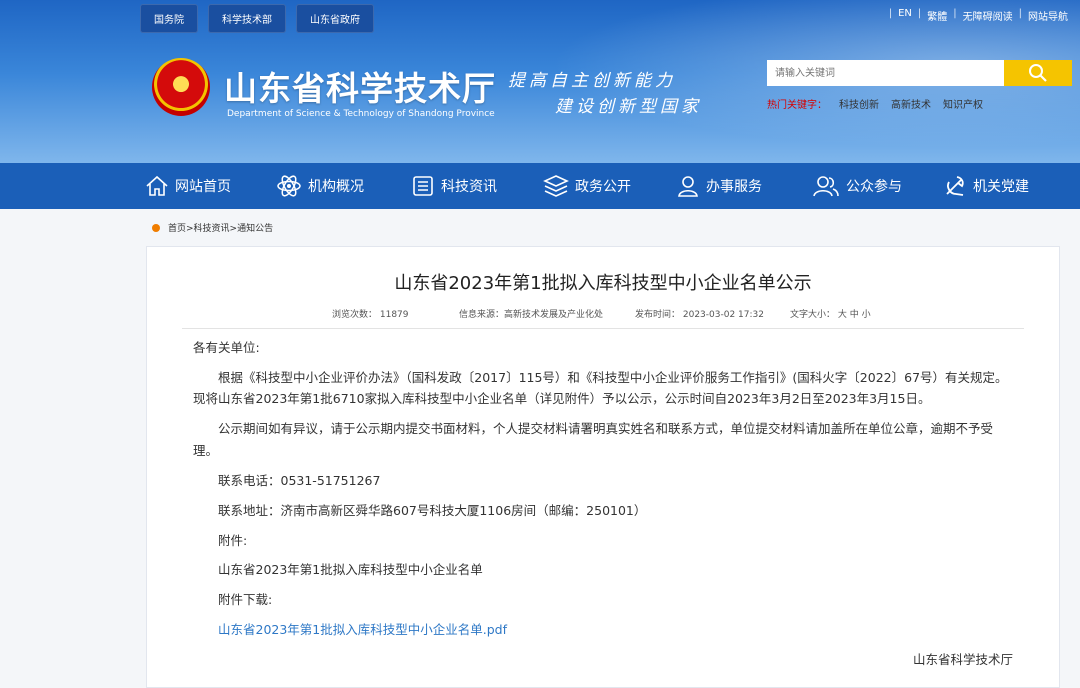  What do you see at coordinates (289, 186) in the screenshot?
I see `atom-icon` at bounding box center [289, 186].